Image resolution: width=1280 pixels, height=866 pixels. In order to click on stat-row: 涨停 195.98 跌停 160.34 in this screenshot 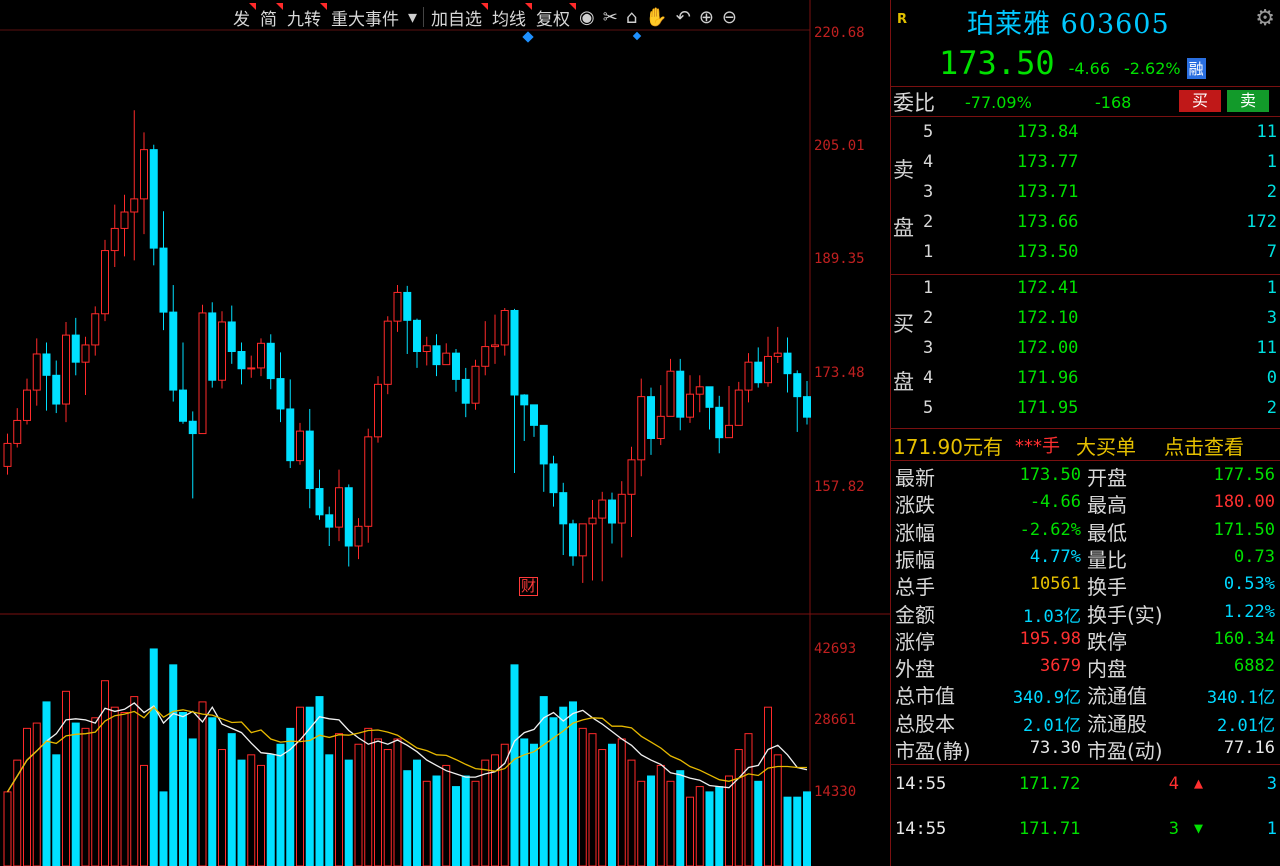, I will do `click(1085, 640)`.